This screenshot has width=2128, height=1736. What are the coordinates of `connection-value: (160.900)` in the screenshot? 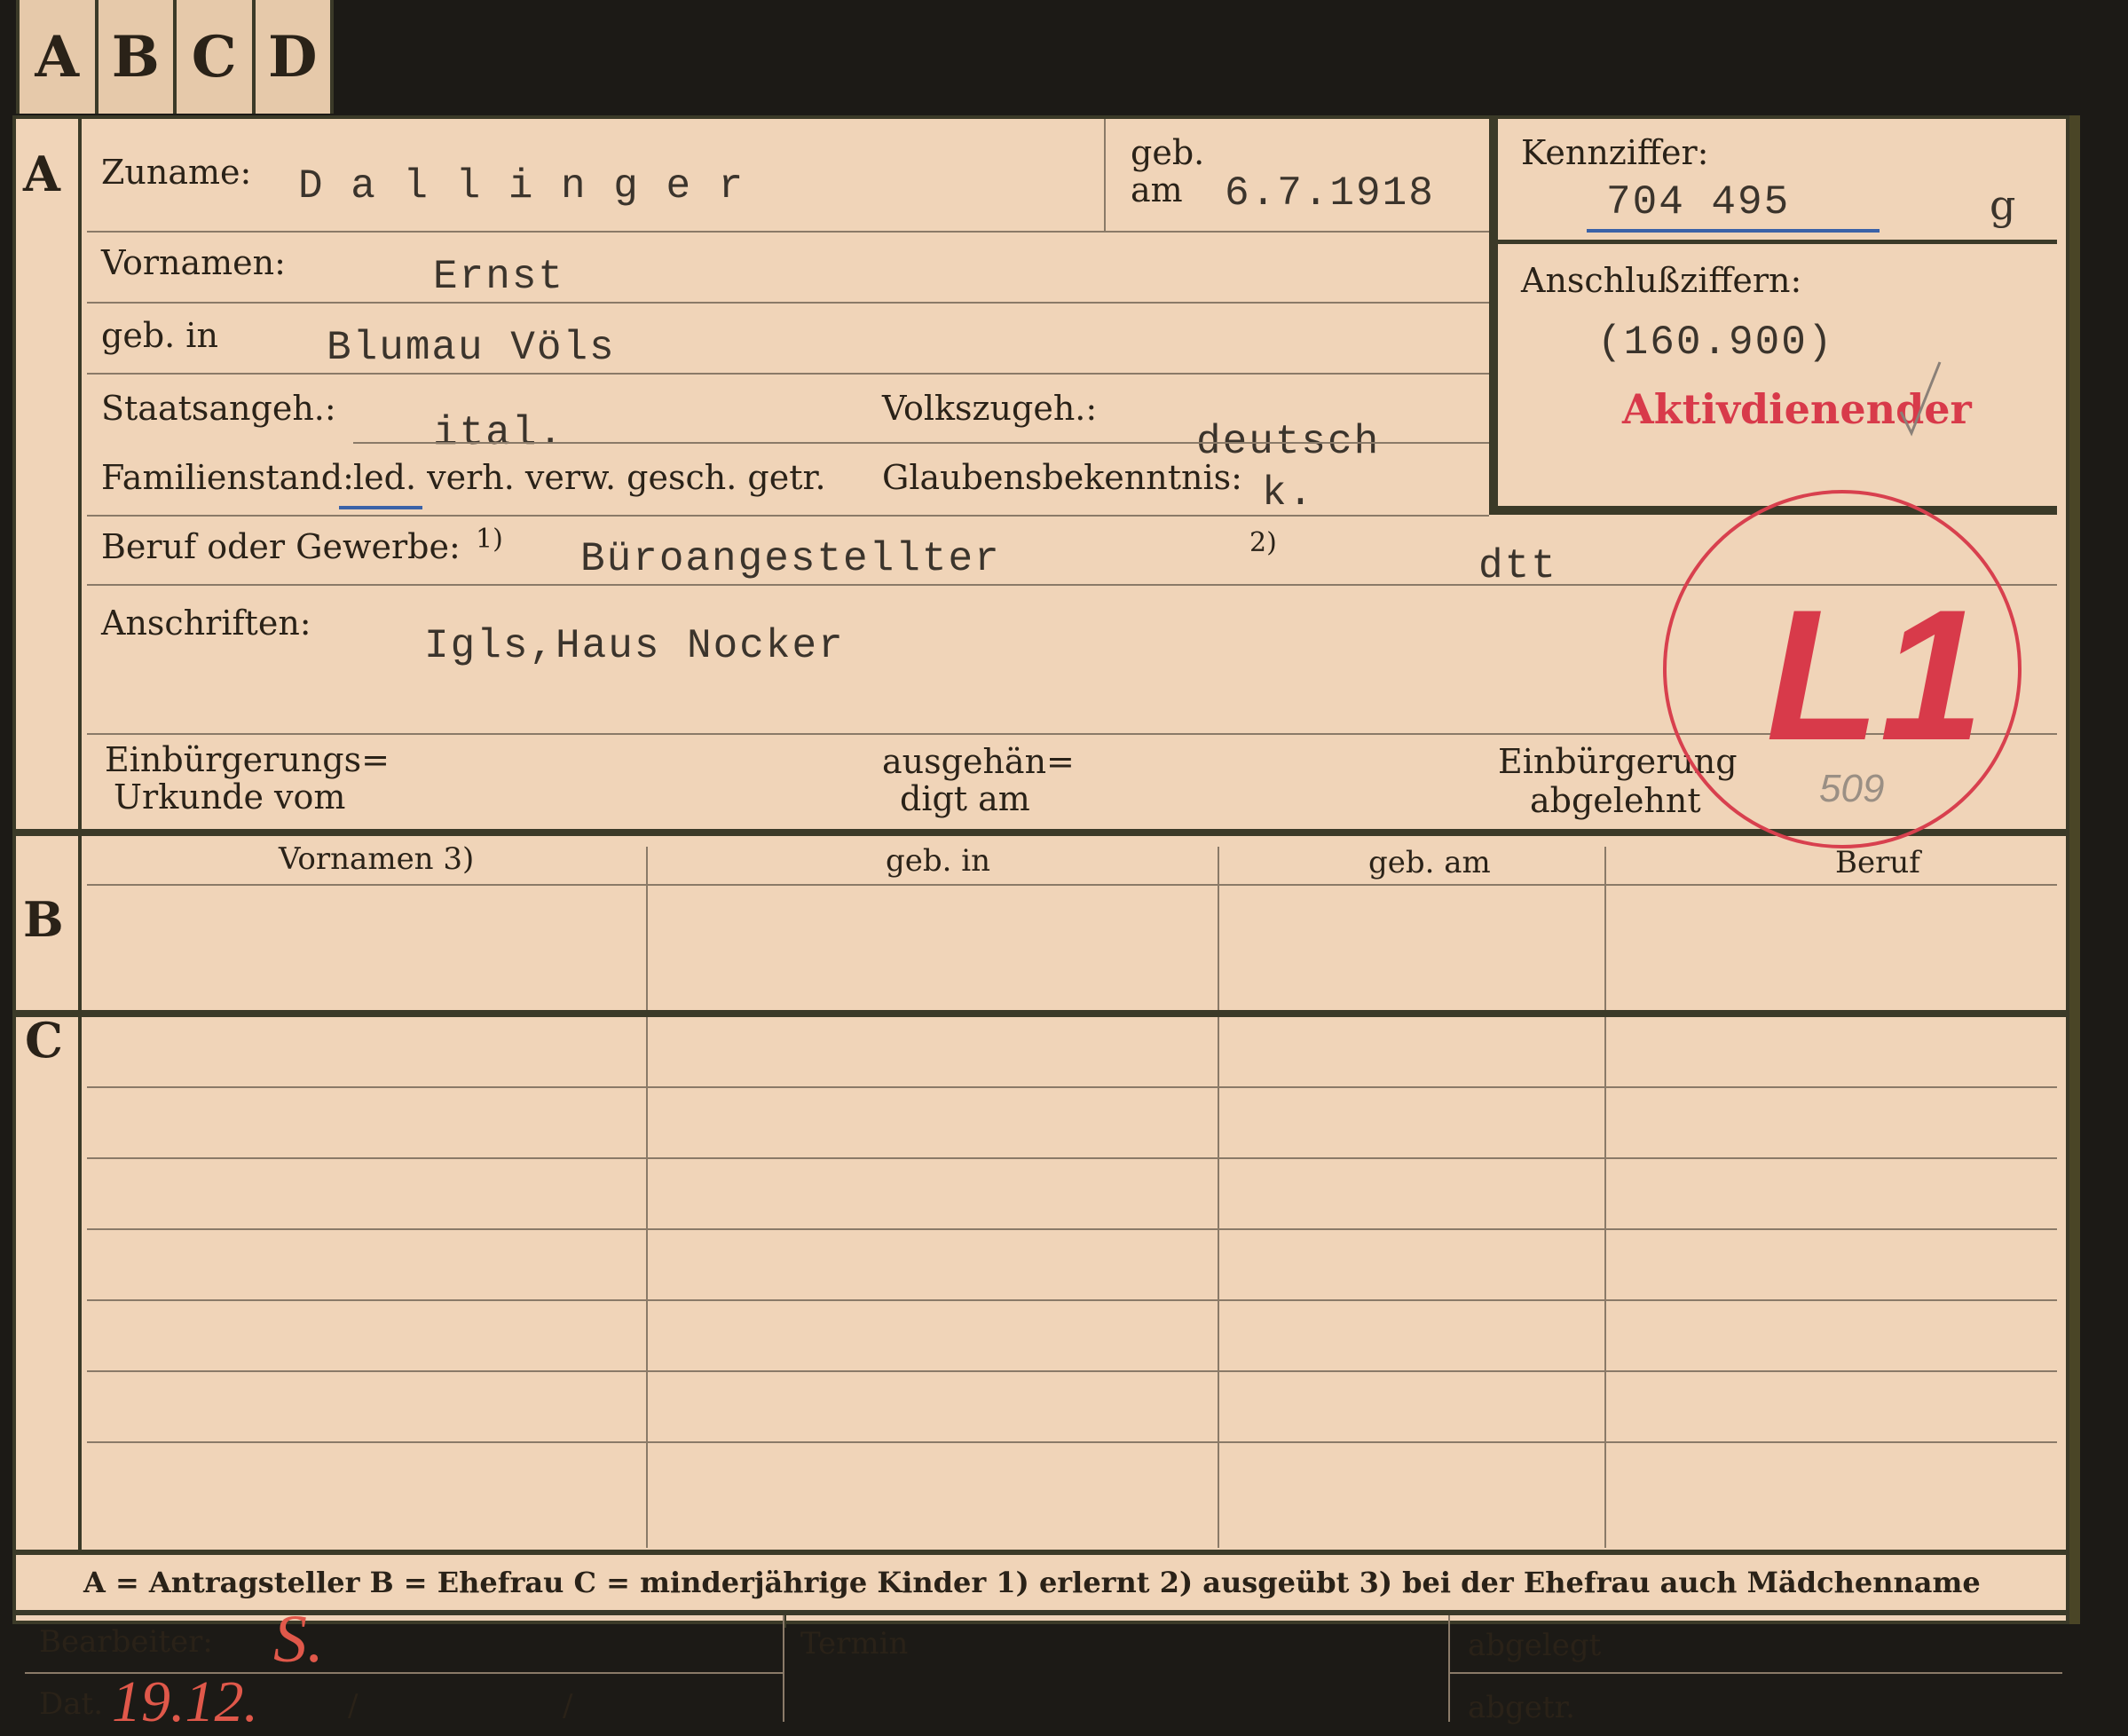 It's located at (1715, 343).